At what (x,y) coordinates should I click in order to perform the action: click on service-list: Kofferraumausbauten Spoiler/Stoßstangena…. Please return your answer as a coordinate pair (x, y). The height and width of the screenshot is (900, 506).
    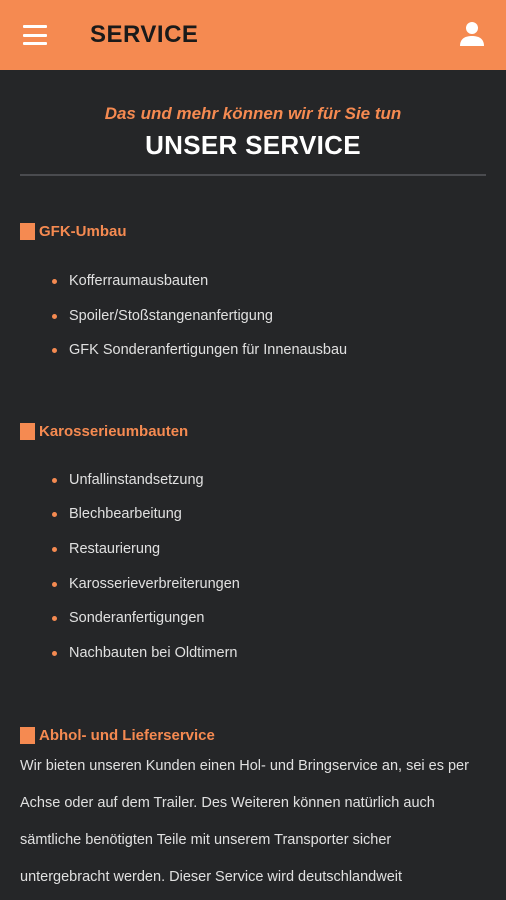
    Looking at the image, I should click on (253, 323).